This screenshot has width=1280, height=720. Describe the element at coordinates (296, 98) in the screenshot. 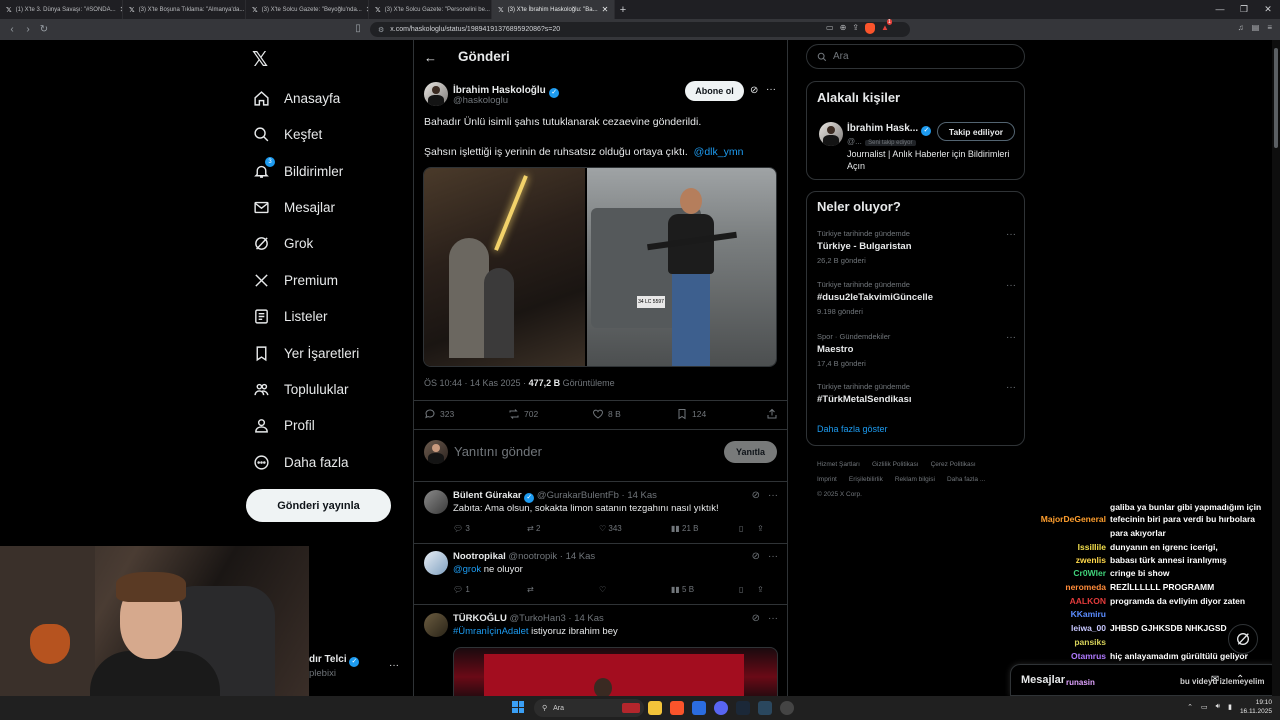

I see `nav-item-anasayfa: Anasayfa` at that location.